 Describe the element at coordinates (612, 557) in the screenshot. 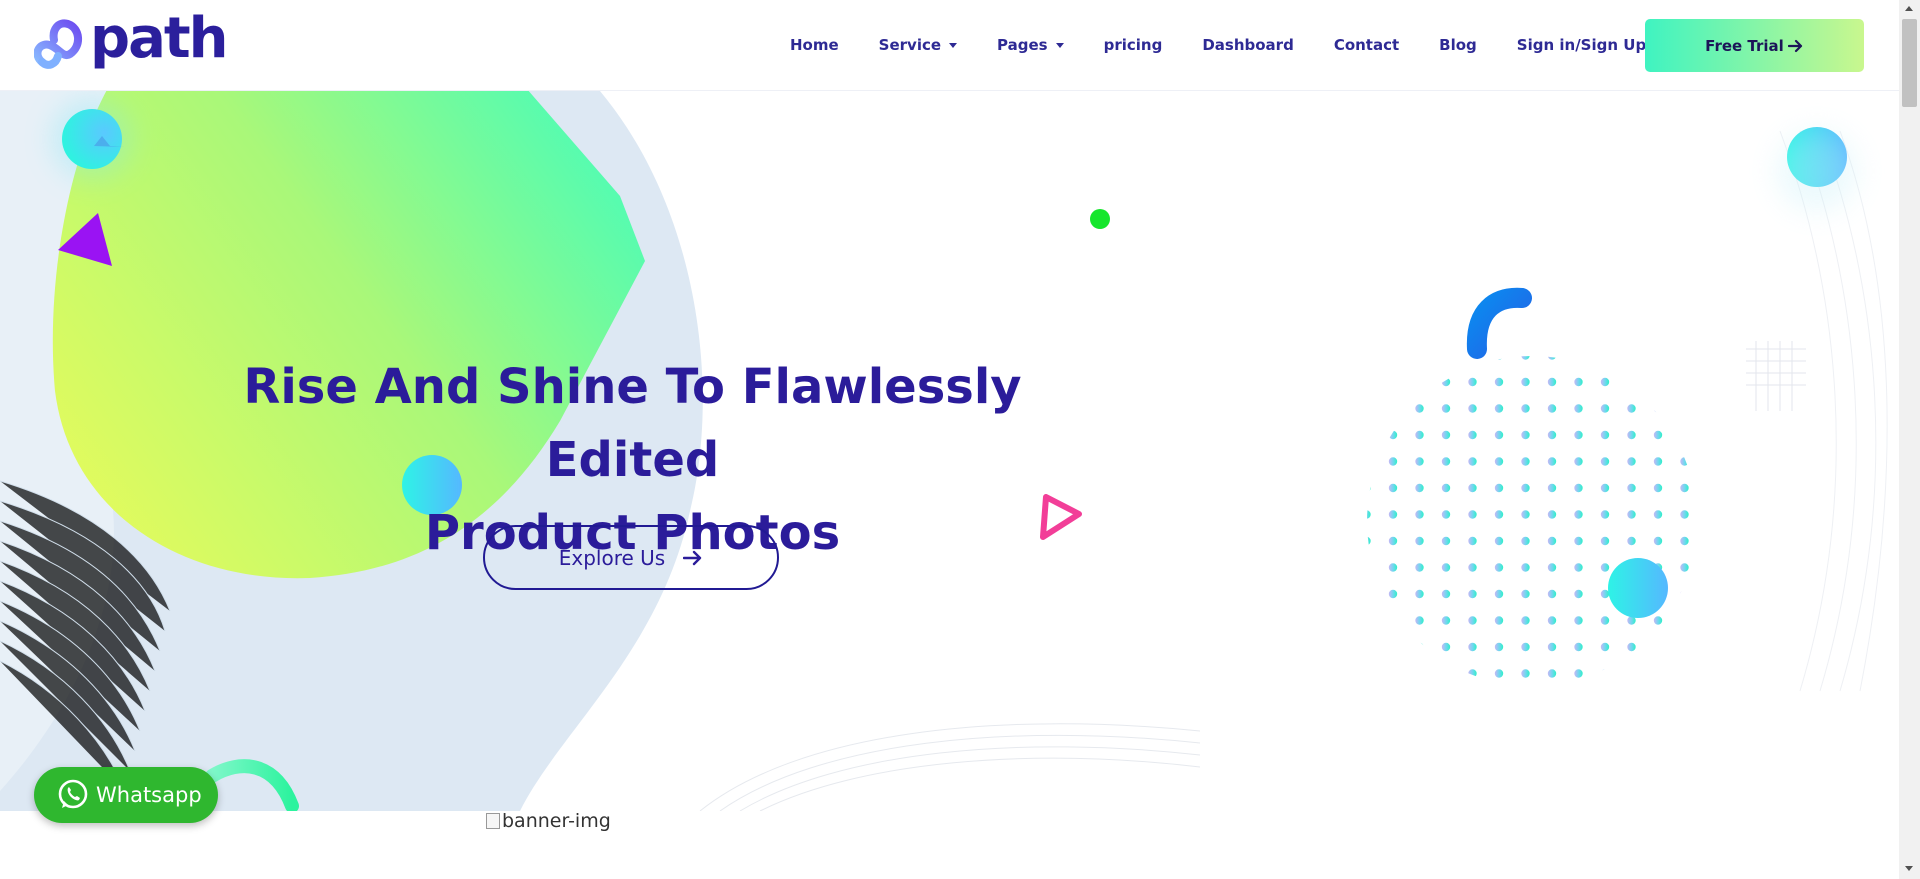

I see `explore-us-label: Explore Us` at that location.